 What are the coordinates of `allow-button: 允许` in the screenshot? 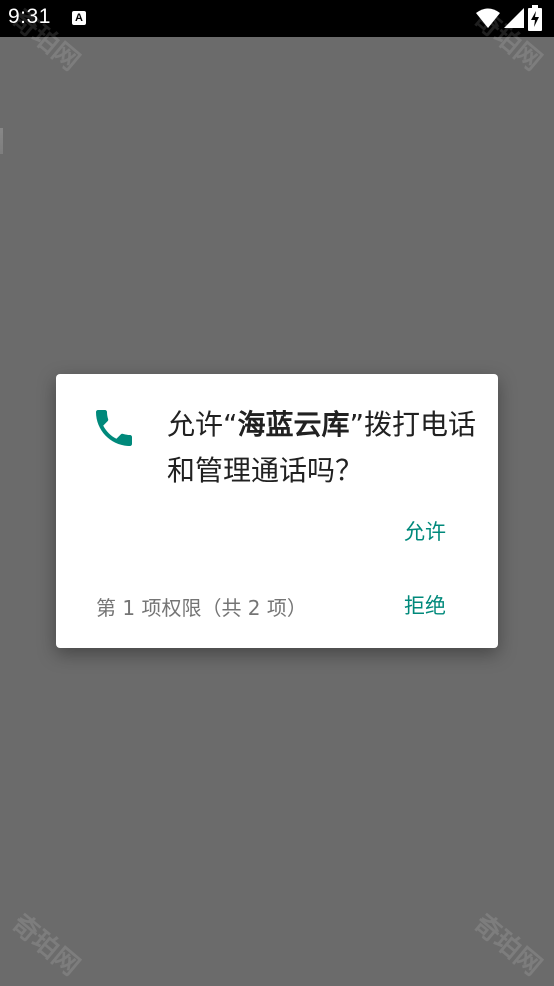 It's located at (425, 531).